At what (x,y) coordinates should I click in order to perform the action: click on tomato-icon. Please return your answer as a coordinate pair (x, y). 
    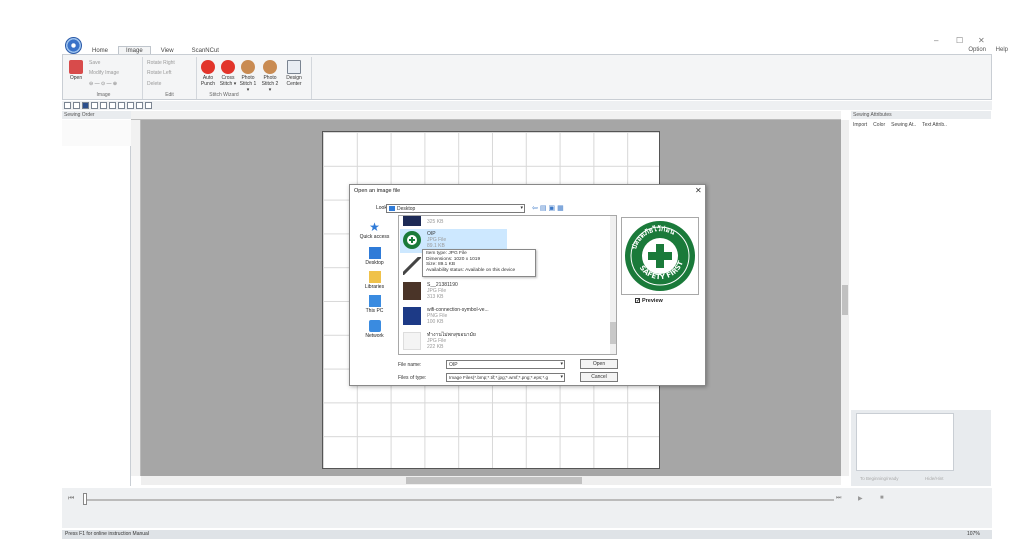
    Looking at the image, I should click on (208, 67).